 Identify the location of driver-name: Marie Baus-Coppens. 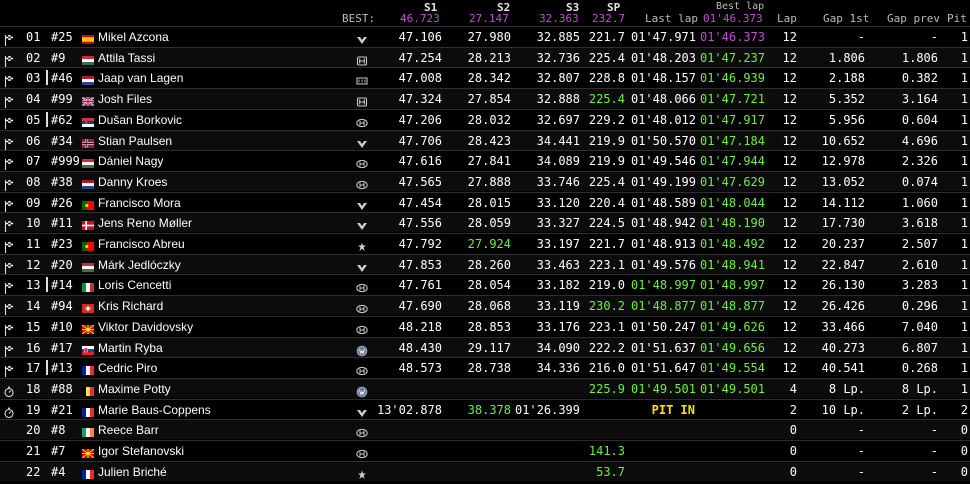
(154, 410).